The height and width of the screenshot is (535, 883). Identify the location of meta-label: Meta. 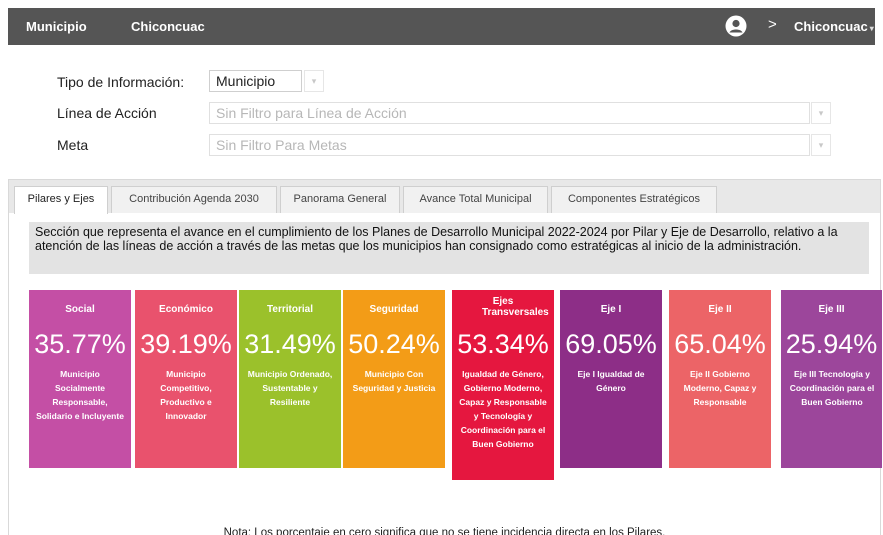
(73, 145).